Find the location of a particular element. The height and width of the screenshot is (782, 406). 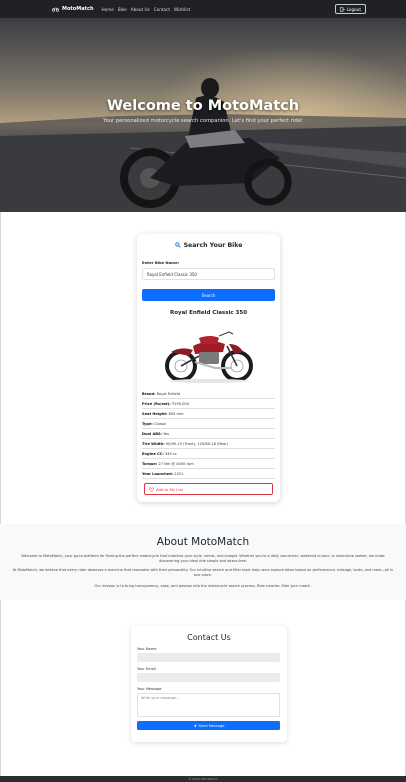

add-to-list-button: Add to My List is located at coordinates (208, 489).